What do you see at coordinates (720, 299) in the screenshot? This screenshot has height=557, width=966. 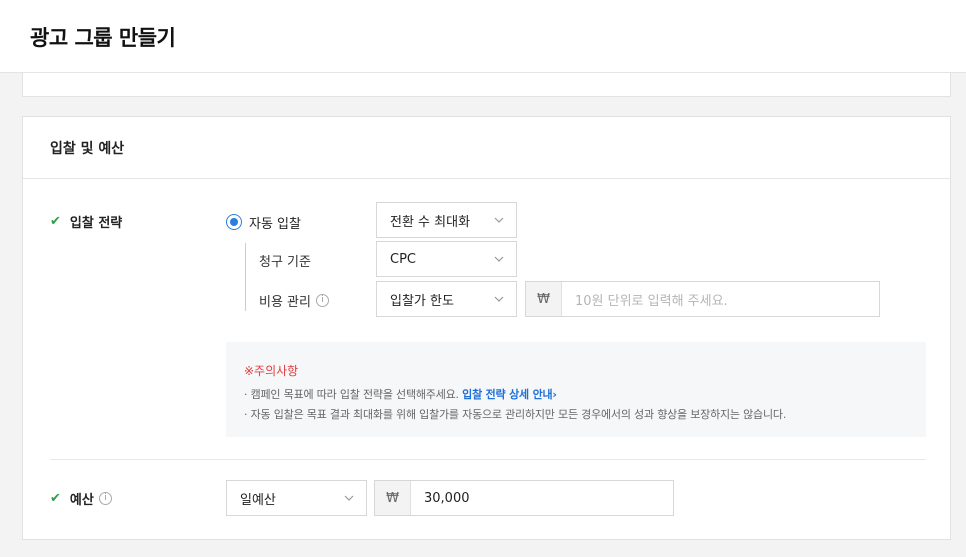 I see `bid-limit-input: 10원 단위로 입력해 주세요.` at bounding box center [720, 299].